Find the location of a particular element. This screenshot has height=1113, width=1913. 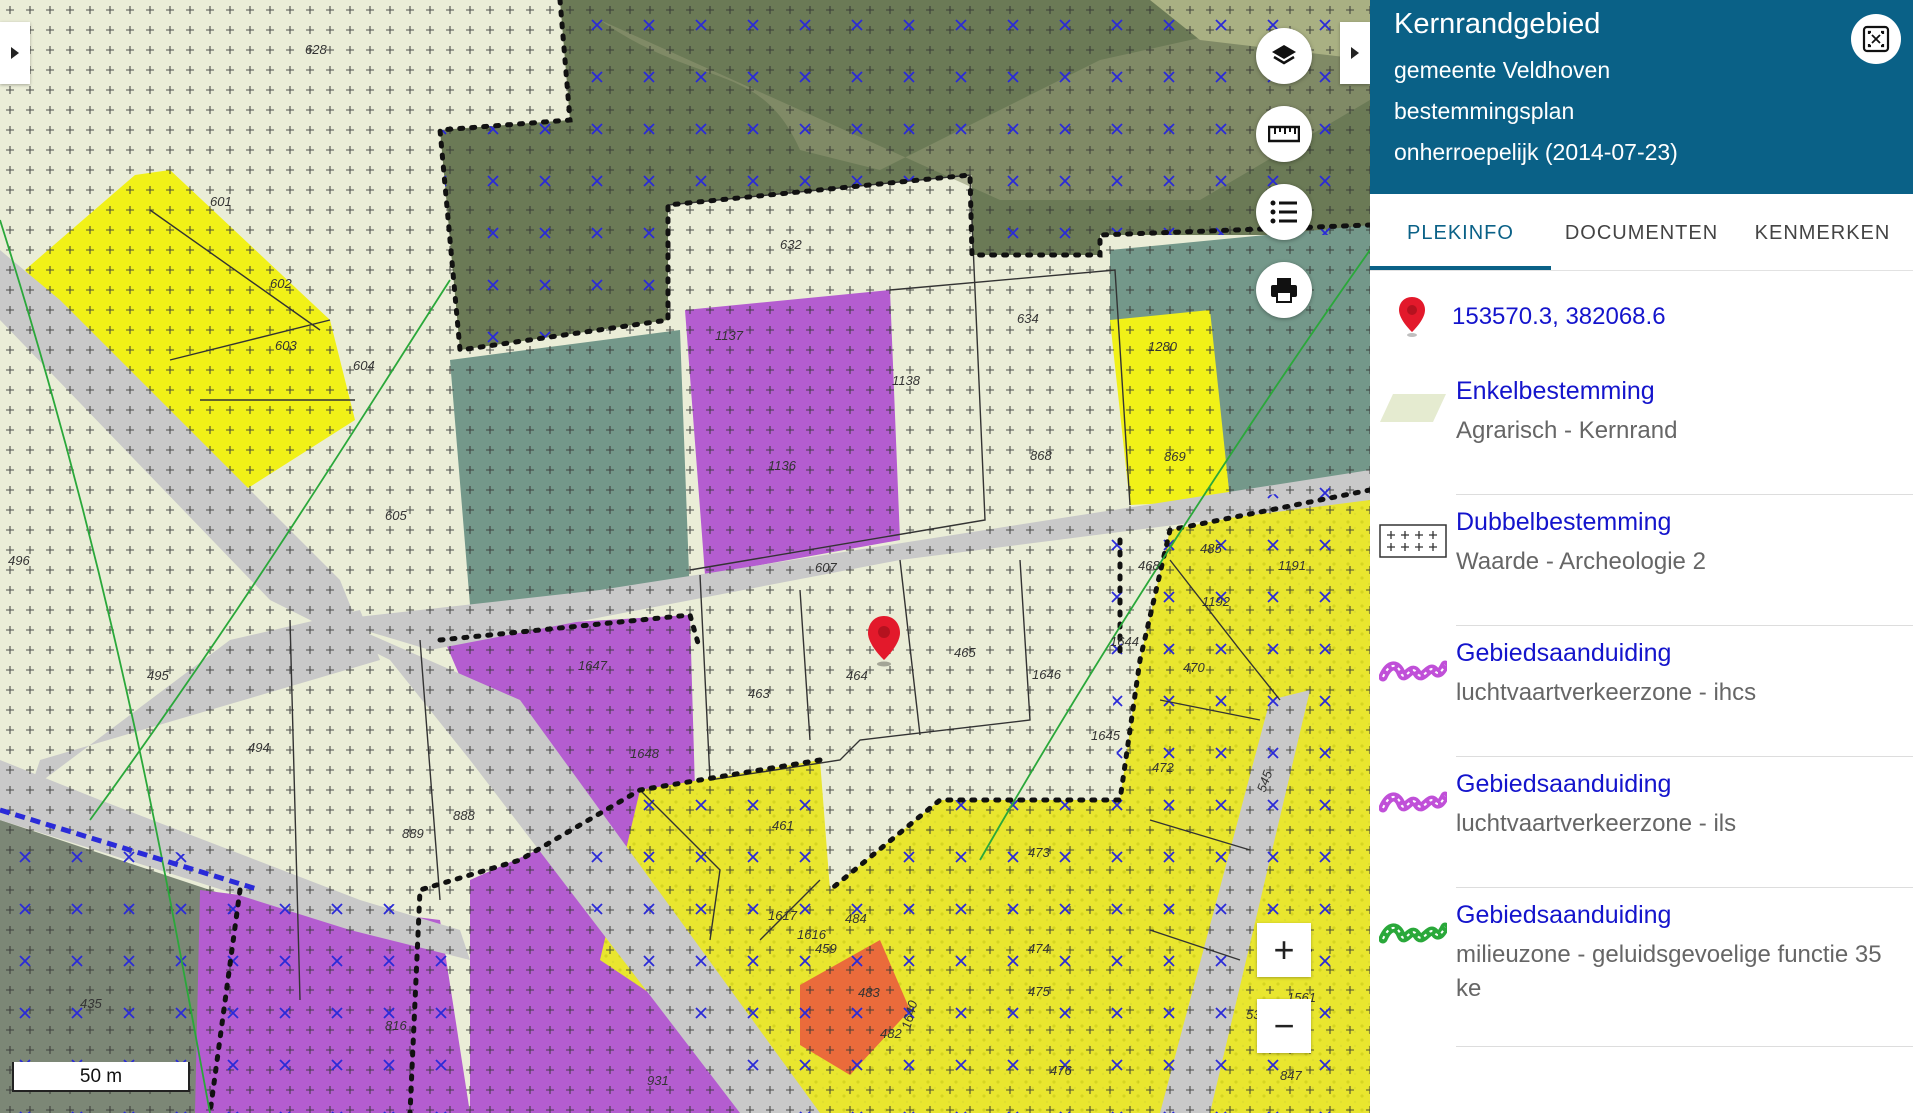

parcel-number-label: 435 is located at coordinates (91, 1003).